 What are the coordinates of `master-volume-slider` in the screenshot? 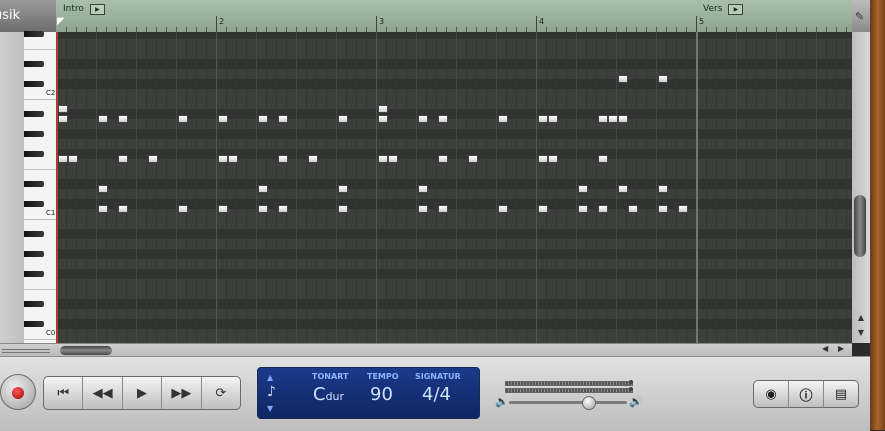 It's located at (568, 402).